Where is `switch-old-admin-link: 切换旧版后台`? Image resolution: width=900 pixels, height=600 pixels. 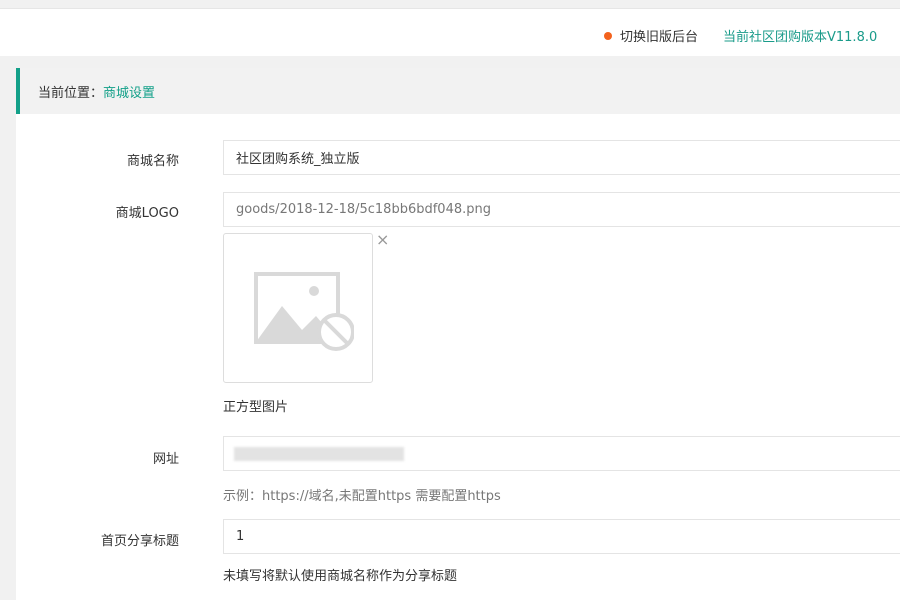
switch-old-admin-link: 切换旧版后台 is located at coordinates (651, 35).